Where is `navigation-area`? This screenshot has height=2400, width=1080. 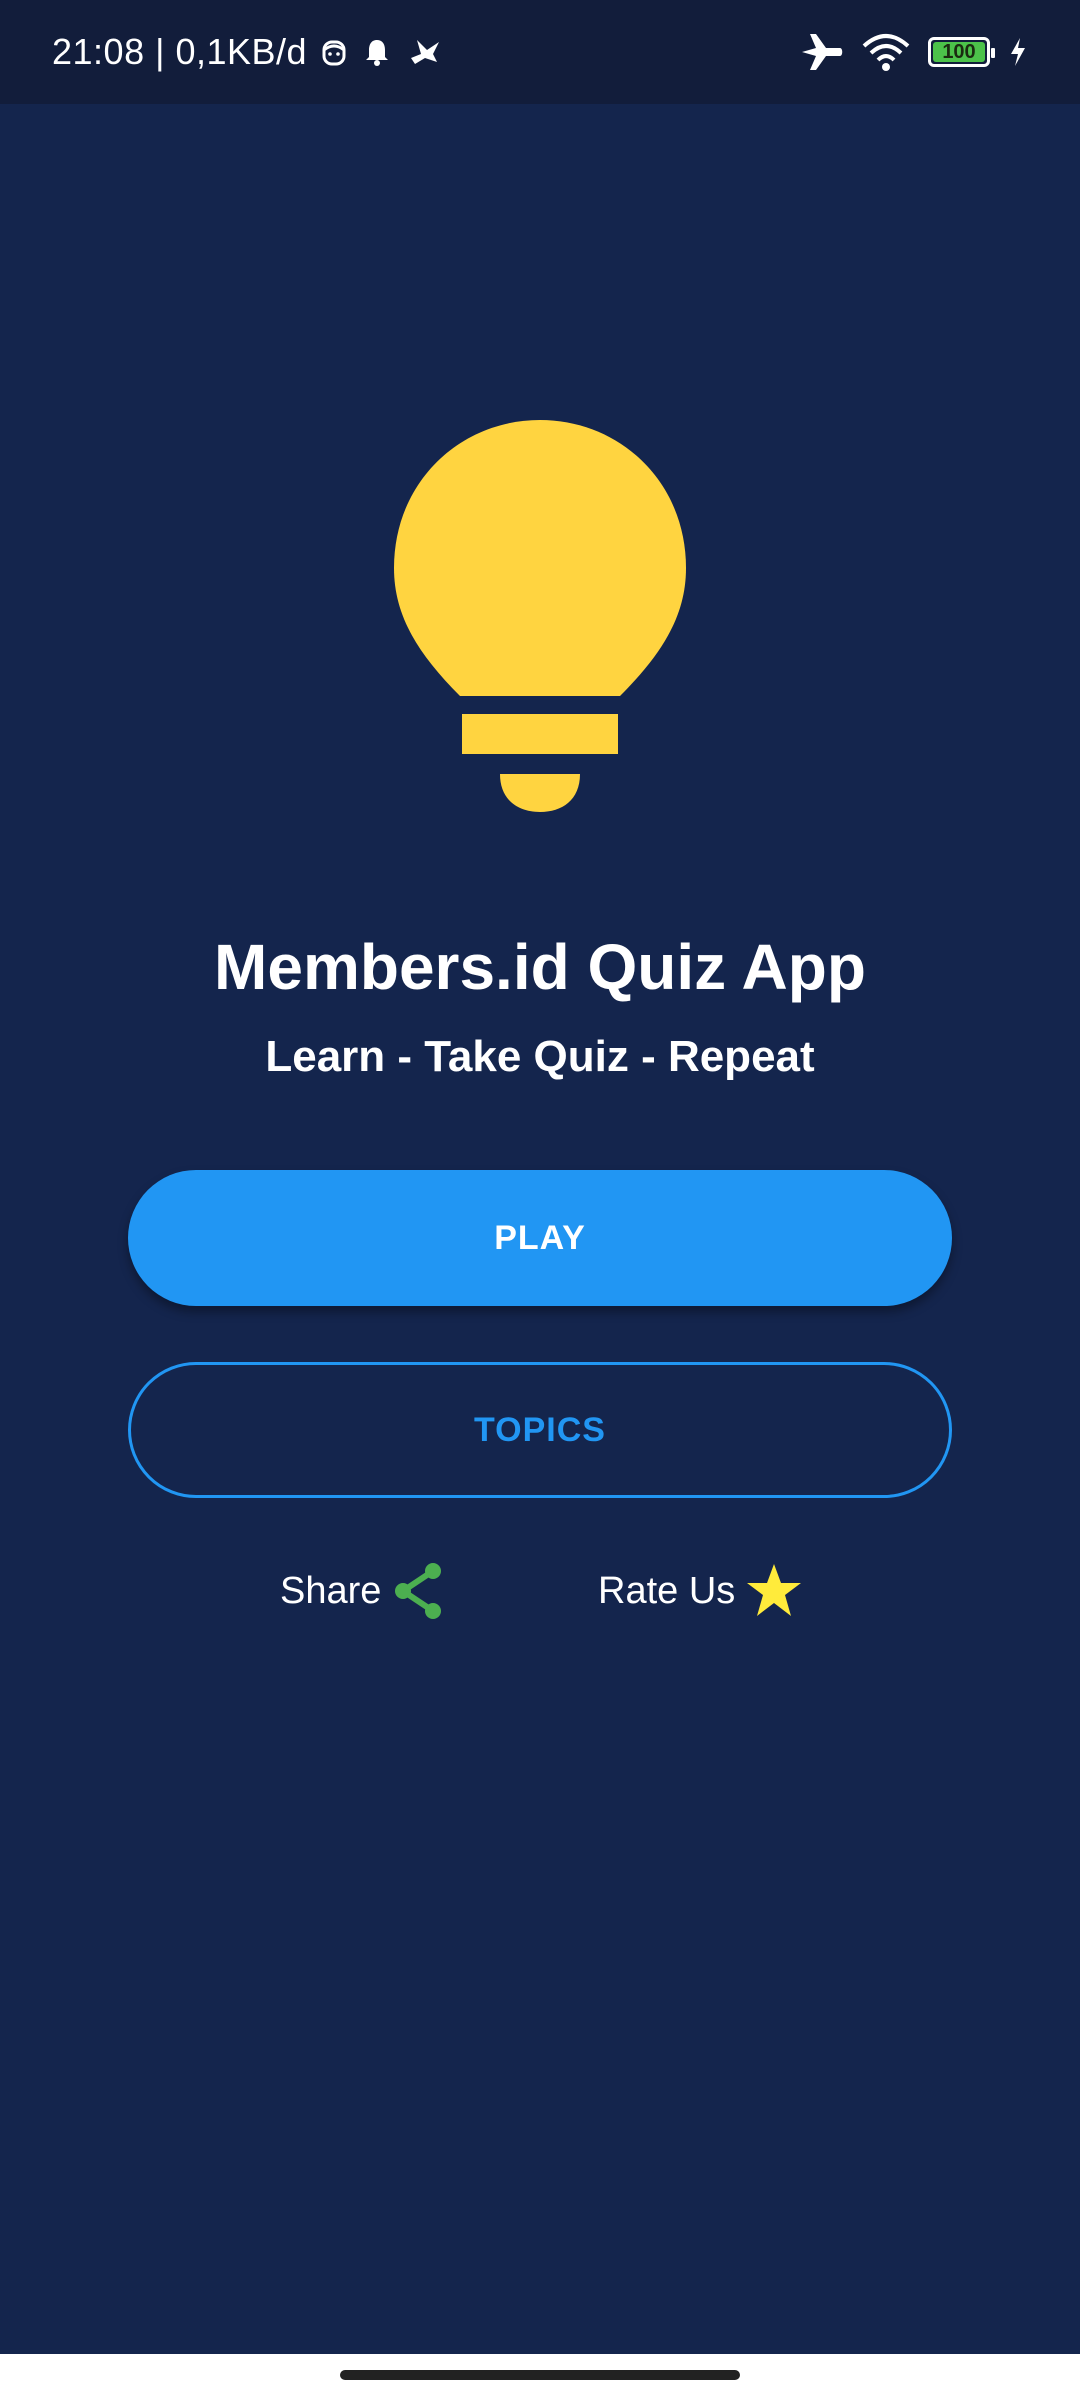 navigation-area is located at coordinates (540, 2377).